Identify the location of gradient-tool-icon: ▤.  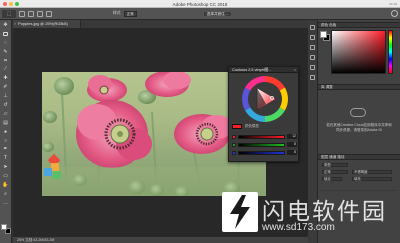
(5, 123).